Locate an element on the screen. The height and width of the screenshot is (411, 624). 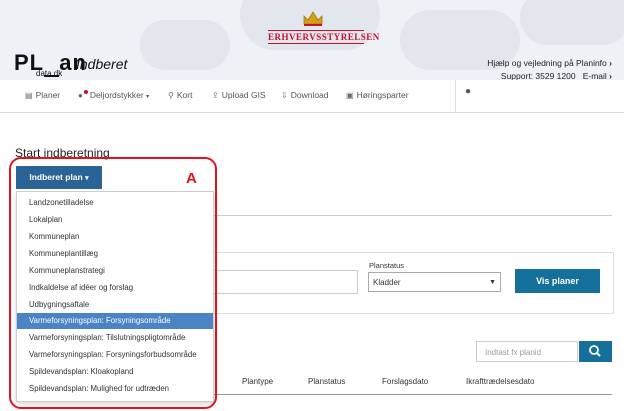
location-icon: ● is located at coordinates (80, 95).